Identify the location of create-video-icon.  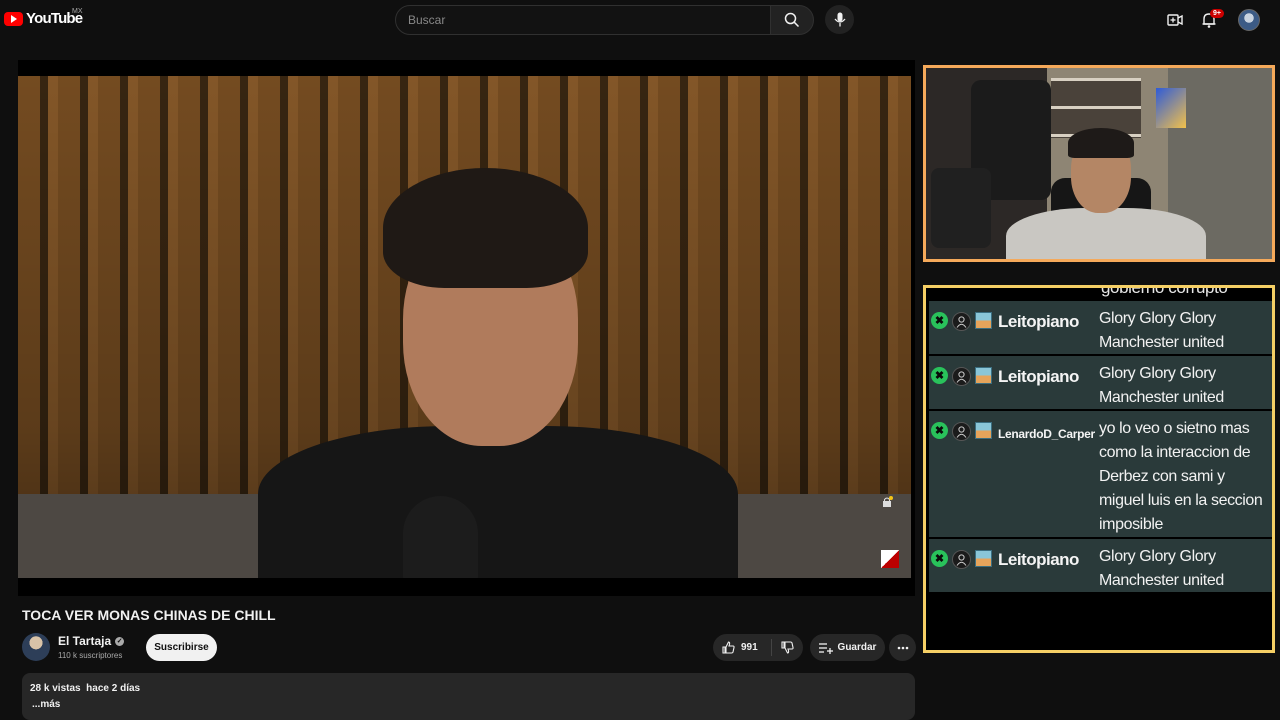
(1175, 20).